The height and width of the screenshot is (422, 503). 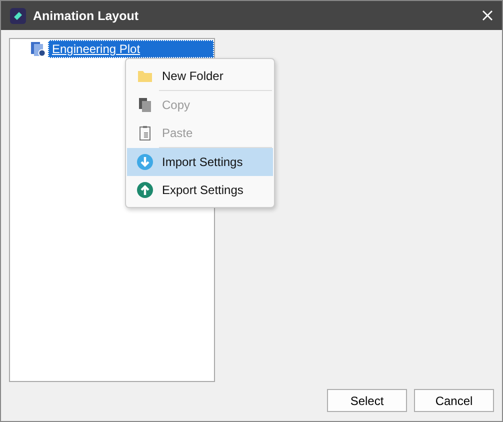 What do you see at coordinates (86, 15) in the screenshot?
I see `window-title: Animation Layout` at bounding box center [86, 15].